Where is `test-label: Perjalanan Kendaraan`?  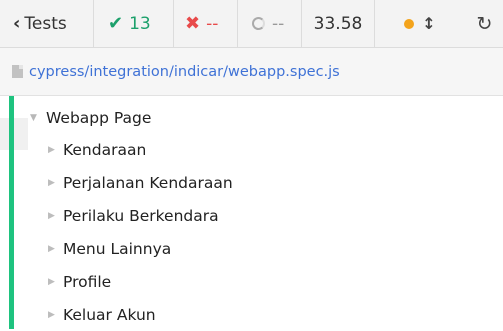
test-label: Perjalanan Kendaraan is located at coordinates (148, 183).